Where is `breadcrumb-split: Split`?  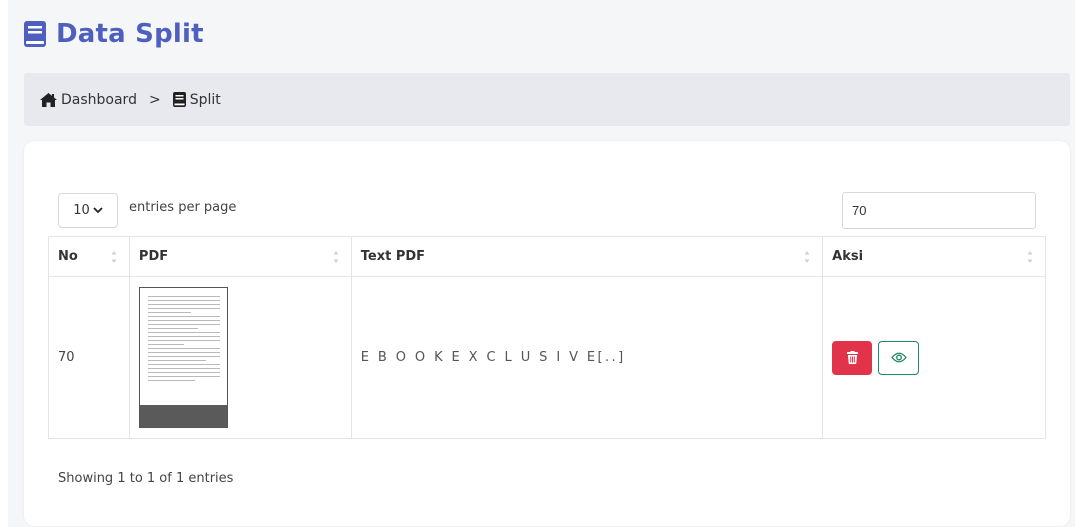 breadcrumb-split: Split is located at coordinates (196, 99).